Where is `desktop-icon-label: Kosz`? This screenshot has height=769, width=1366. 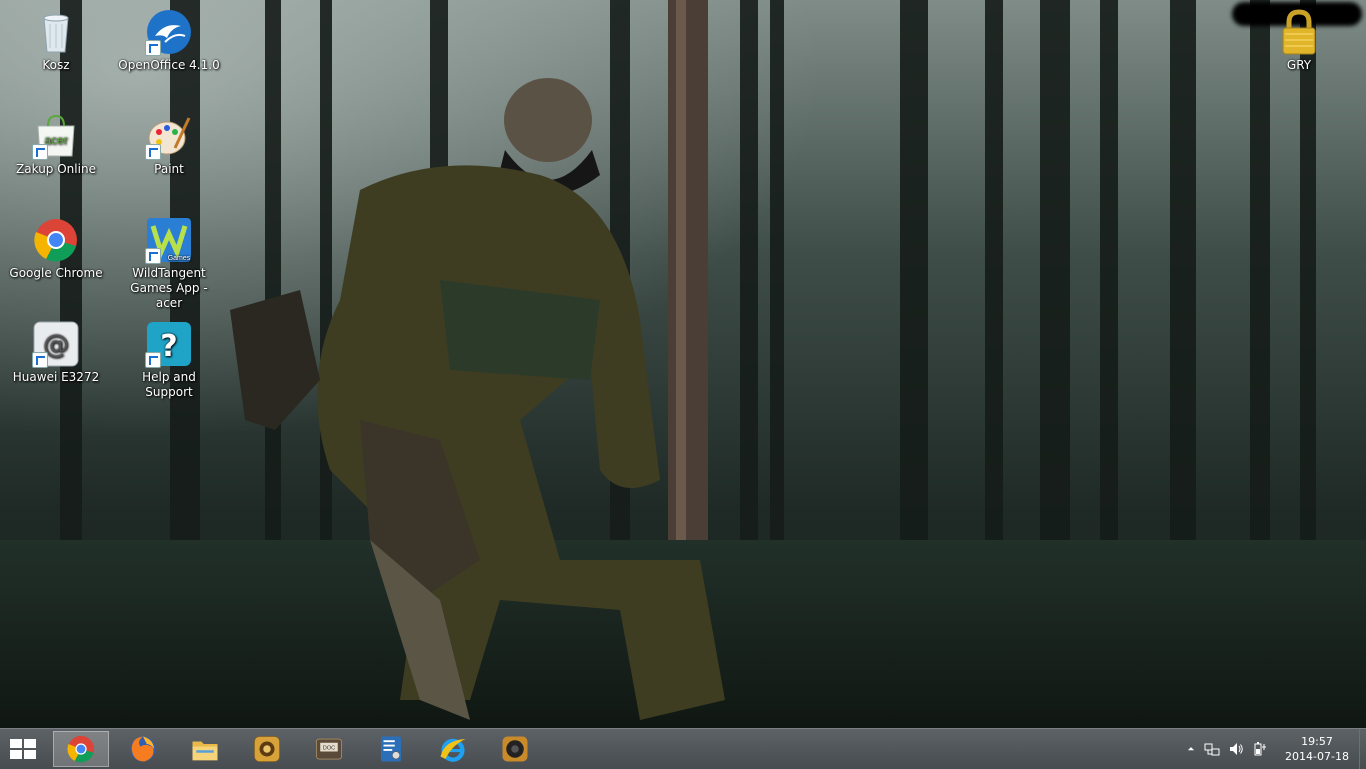 desktop-icon-label: Kosz is located at coordinates (56, 65).